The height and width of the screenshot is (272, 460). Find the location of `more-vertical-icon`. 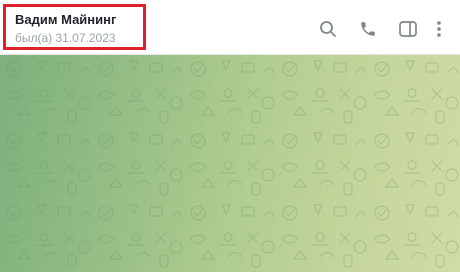

more-vertical-icon is located at coordinates (439, 29).